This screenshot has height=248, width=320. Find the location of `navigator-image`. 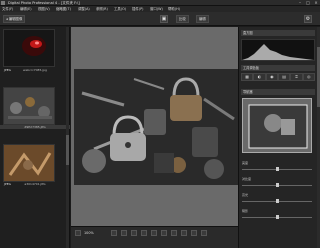

navigator-image is located at coordinates (277, 125).